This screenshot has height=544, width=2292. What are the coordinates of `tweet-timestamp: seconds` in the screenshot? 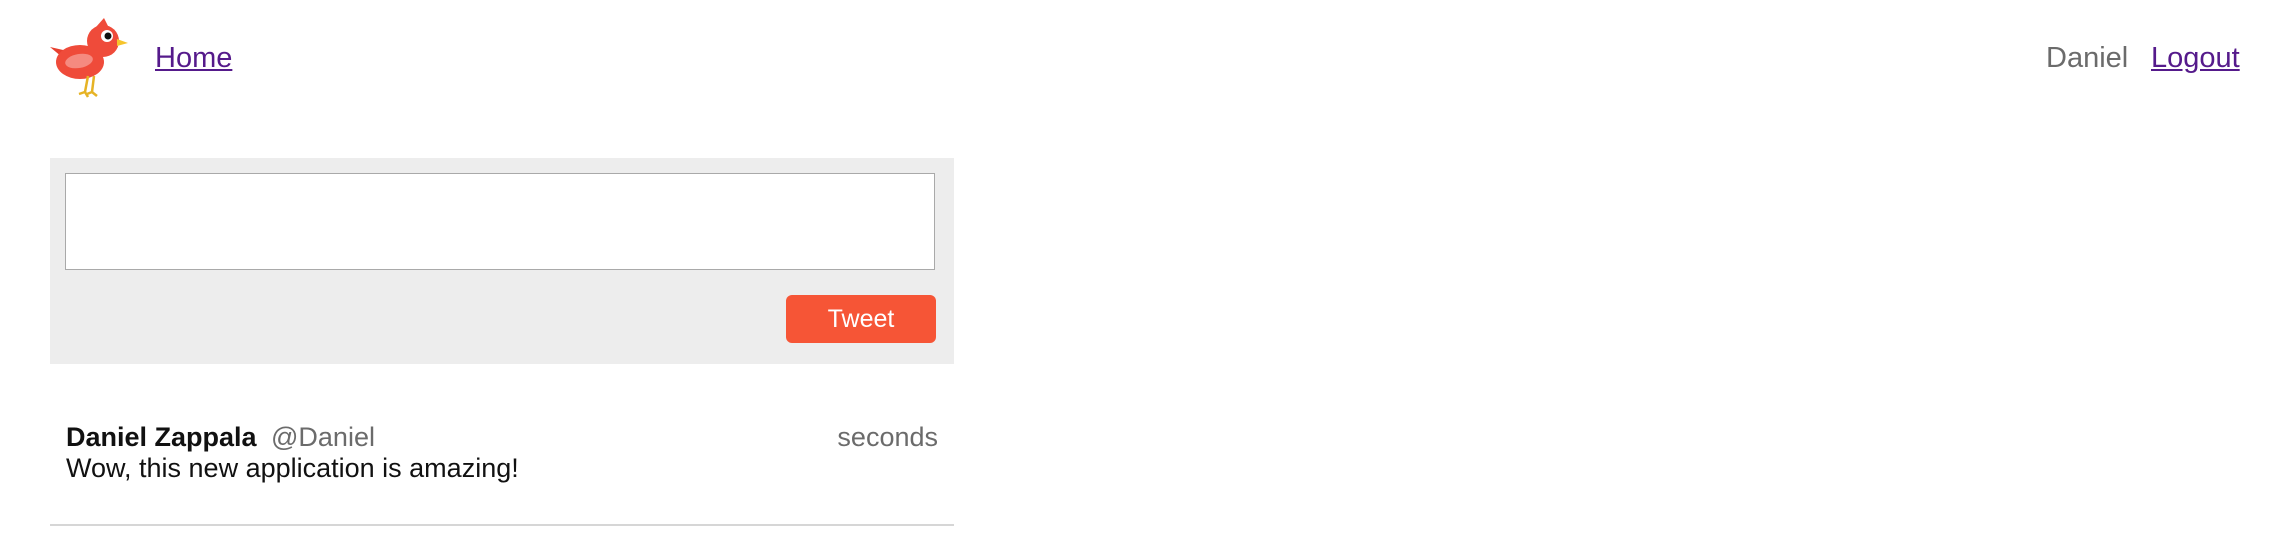 It's located at (887, 437).